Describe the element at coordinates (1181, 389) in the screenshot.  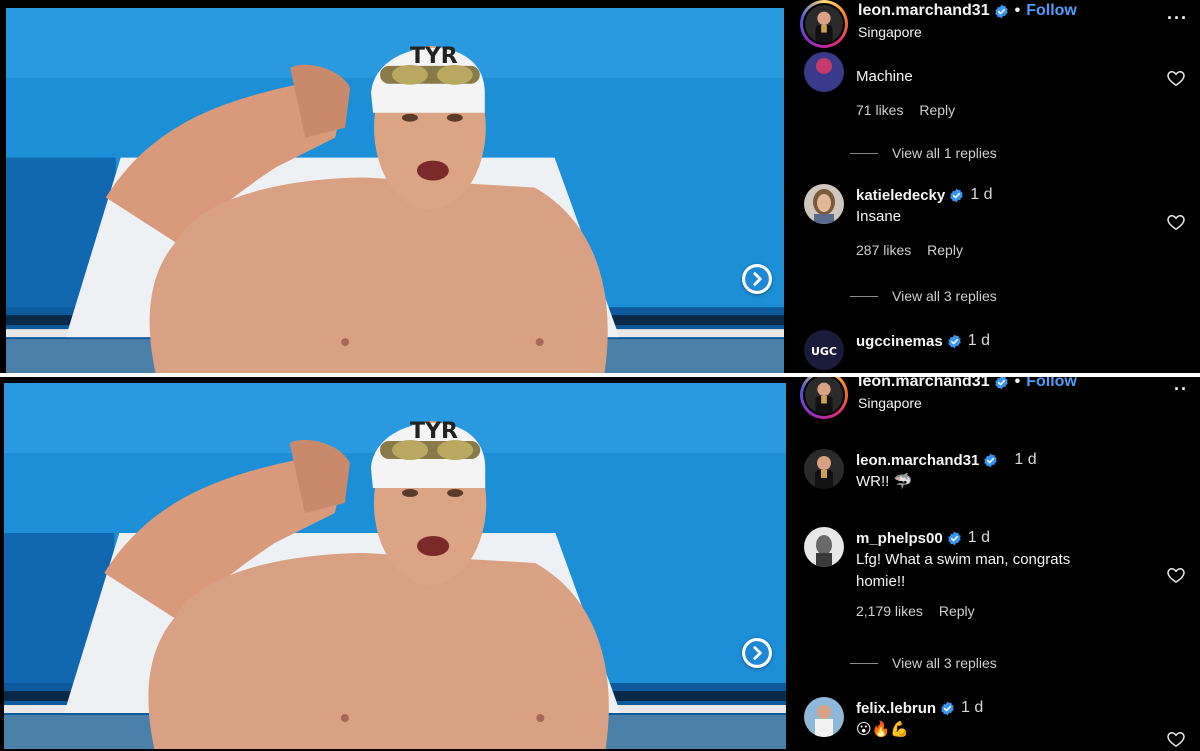
I see `more-horizontal-icon: ··` at that location.